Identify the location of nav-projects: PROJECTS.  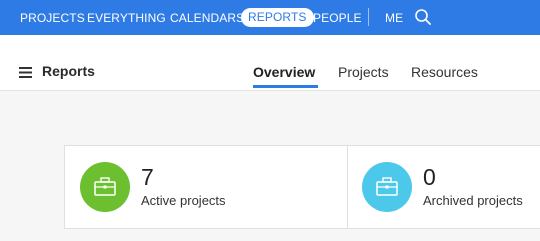
(52, 18).